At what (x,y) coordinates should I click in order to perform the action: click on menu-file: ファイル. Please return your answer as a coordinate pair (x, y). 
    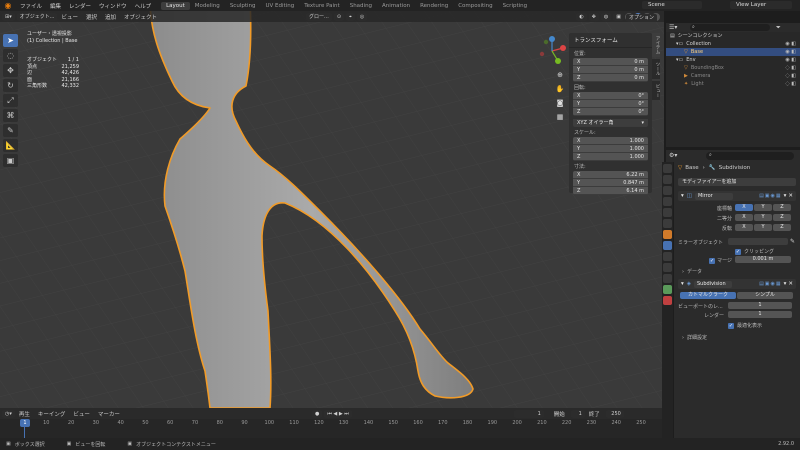
    Looking at the image, I should click on (31, 6).